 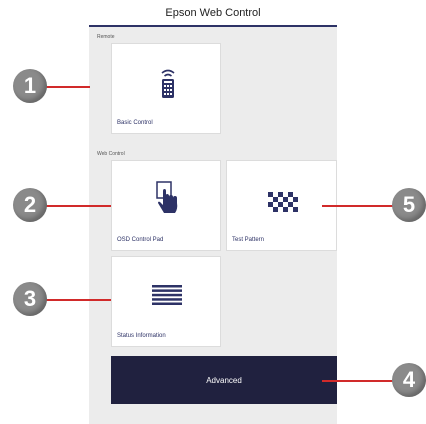 What do you see at coordinates (30, 86) in the screenshot?
I see `callout-1: 1` at bounding box center [30, 86].